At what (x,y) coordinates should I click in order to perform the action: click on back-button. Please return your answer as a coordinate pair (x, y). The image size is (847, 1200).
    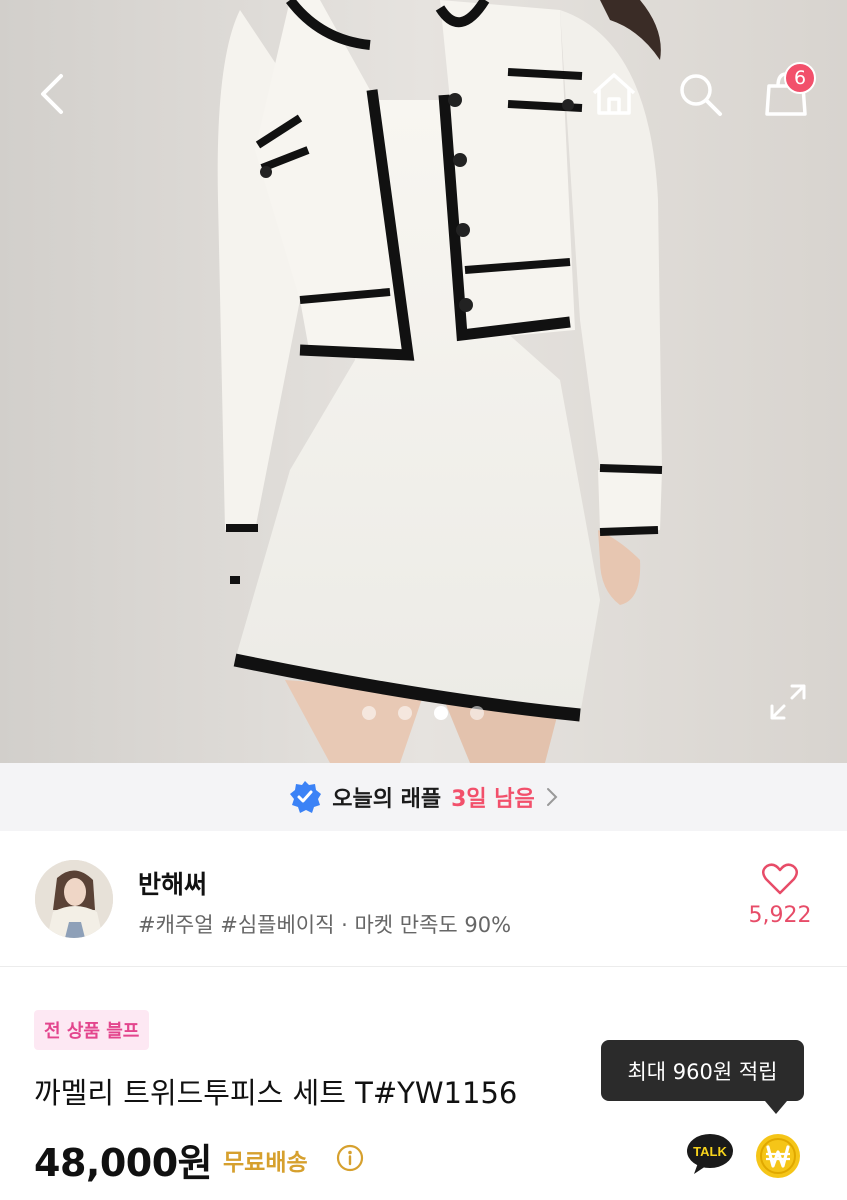
    Looking at the image, I should click on (52, 94).